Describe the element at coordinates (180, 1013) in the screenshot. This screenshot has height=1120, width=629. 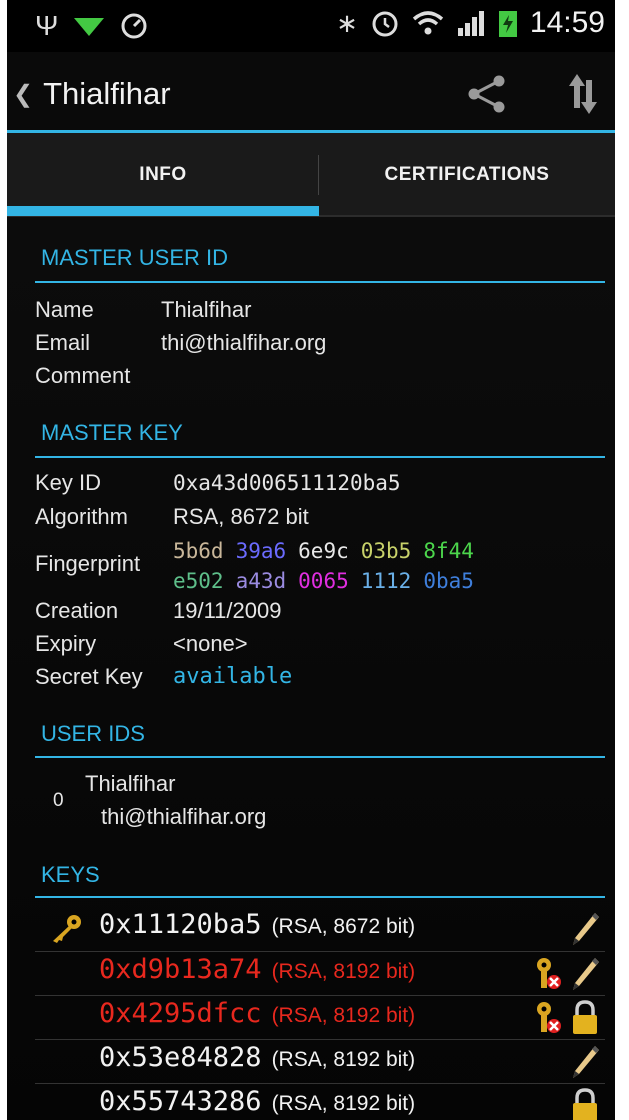
I see `subkey-id: 0x4295dfcc` at that location.